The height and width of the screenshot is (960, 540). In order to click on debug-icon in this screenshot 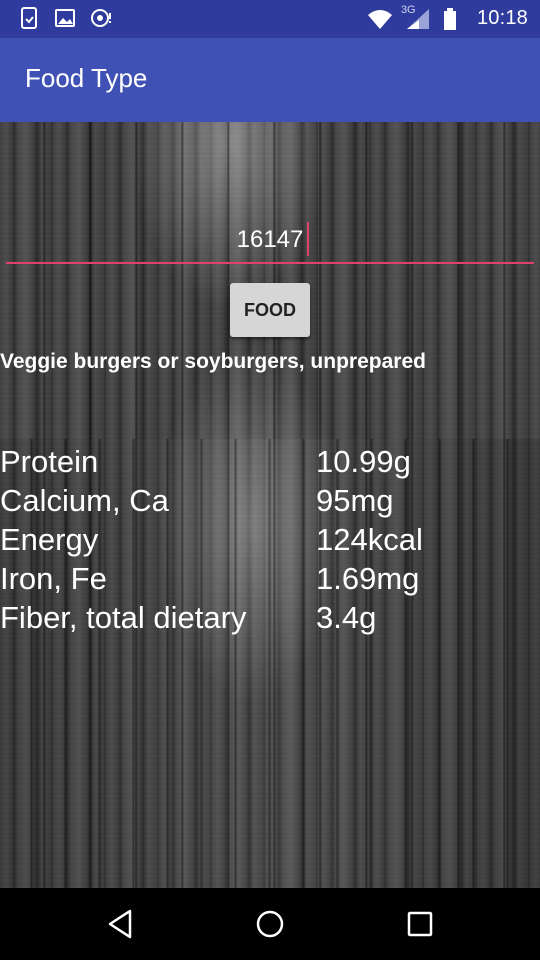, I will do `click(101, 18)`.